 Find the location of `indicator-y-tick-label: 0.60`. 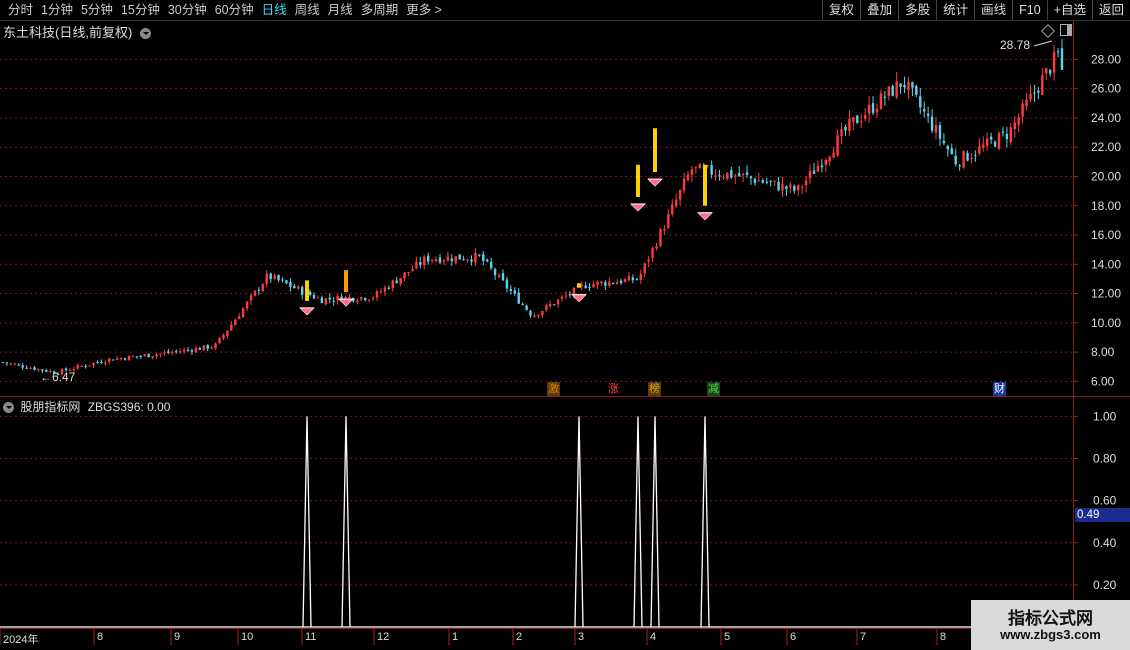

indicator-y-tick-label: 0.60 is located at coordinates (1105, 501).